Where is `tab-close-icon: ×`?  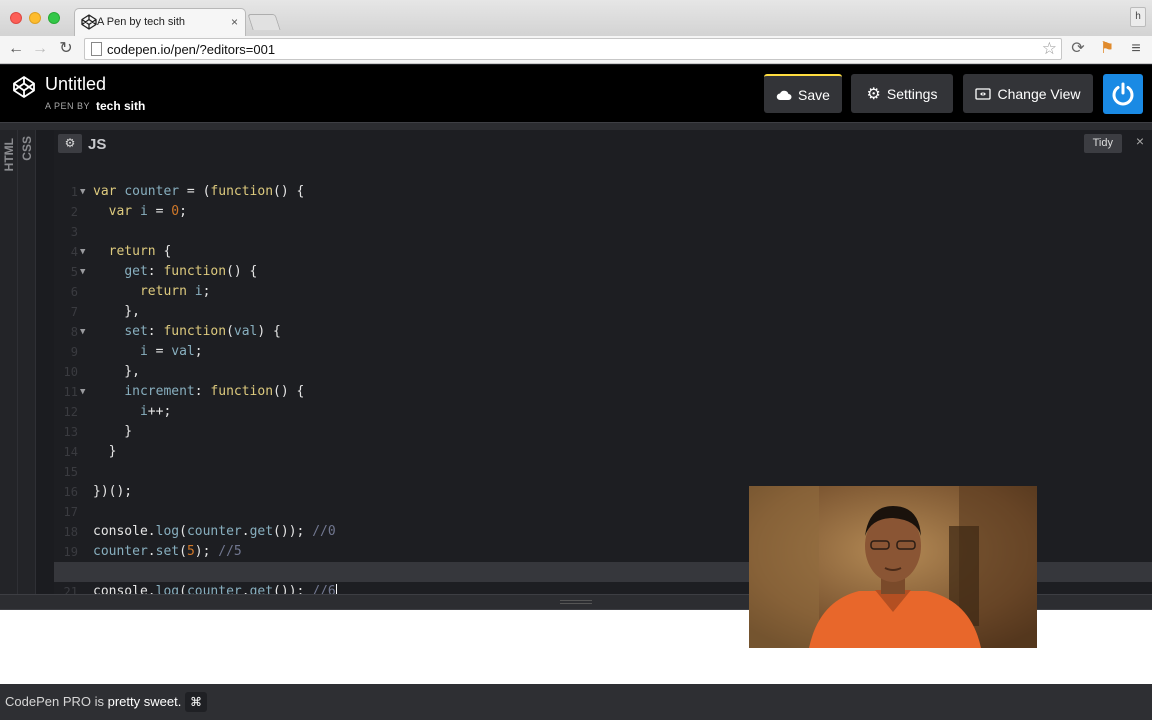 tab-close-icon: × is located at coordinates (234, 22).